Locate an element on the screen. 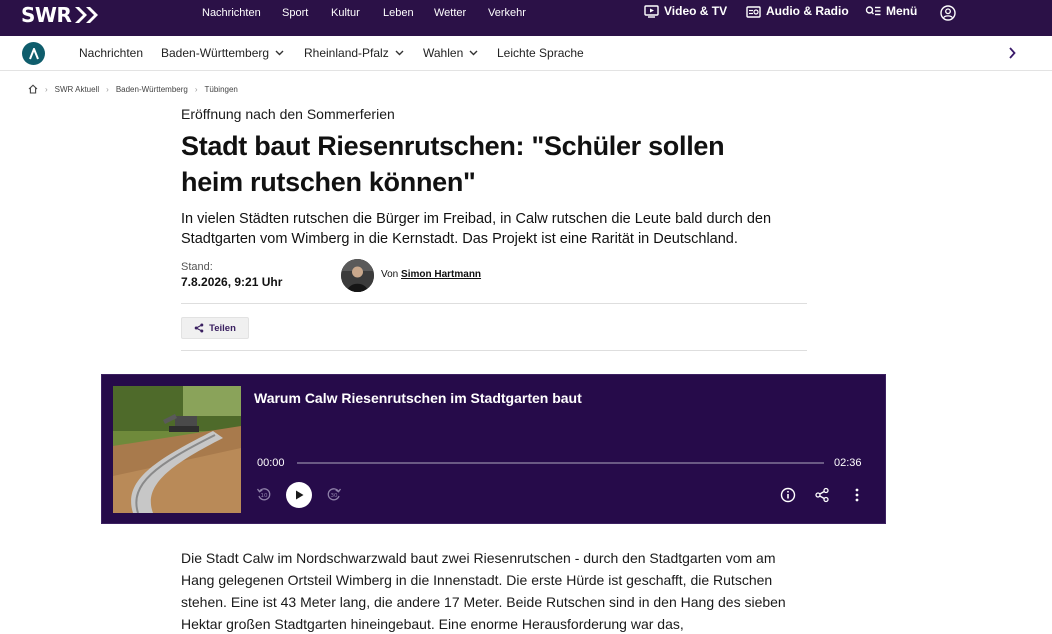 This screenshot has height=634, width=1052. skip-forward-seconds: 30 is located at coordinates (334, 496).